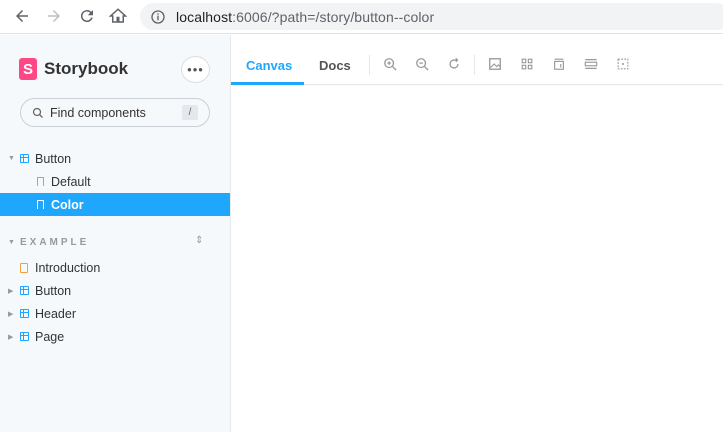 The width and height of the screenshot is (723, 432). What do you see at coordinates (204, 16) in the screenshot?
I see `url-host: localhost` at bounding box center [204, 16].